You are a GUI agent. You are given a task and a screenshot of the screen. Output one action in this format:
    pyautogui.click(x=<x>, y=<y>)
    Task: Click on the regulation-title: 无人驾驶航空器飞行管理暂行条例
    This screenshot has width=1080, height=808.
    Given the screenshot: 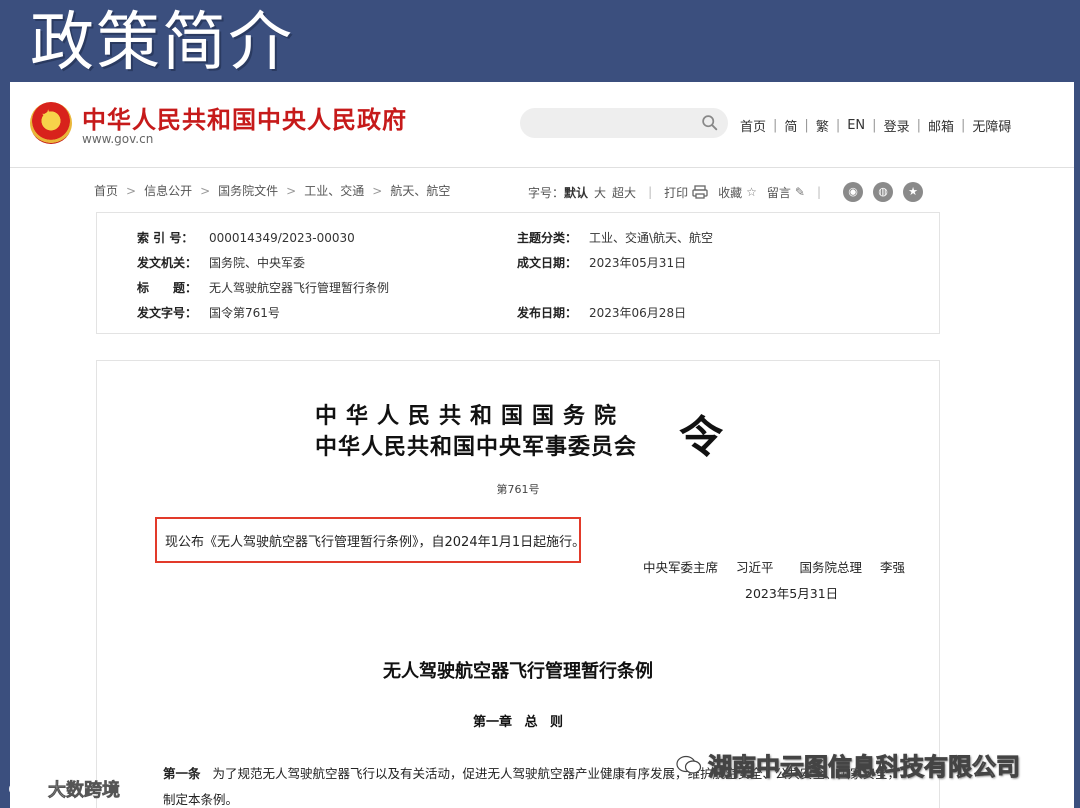 What is the action you would take?
    pyautogui.click(x=518, y=671)
    